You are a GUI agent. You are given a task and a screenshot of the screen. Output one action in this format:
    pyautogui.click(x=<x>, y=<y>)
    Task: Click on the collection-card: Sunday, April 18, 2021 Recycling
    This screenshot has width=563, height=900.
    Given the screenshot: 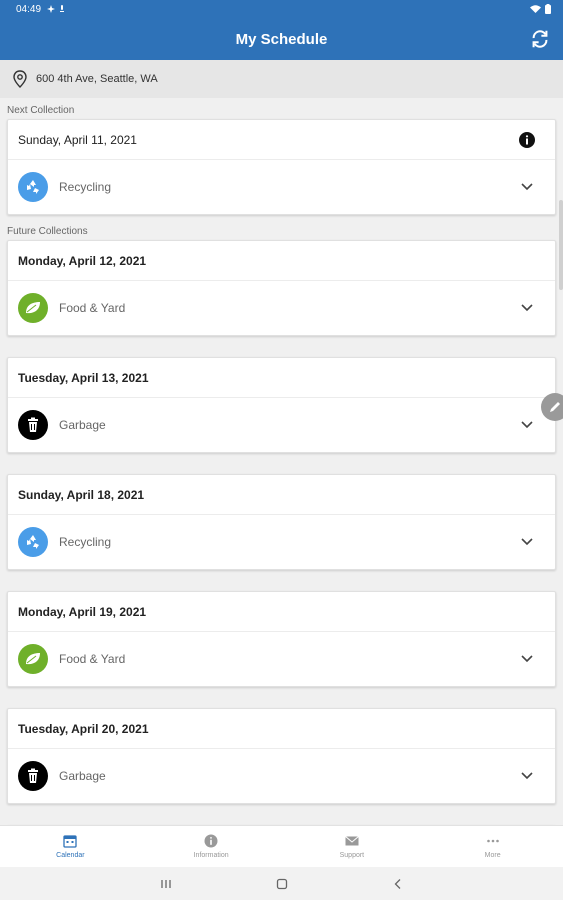 What is the action you would take?
    pyautogui.click(x=281, y=522)
    